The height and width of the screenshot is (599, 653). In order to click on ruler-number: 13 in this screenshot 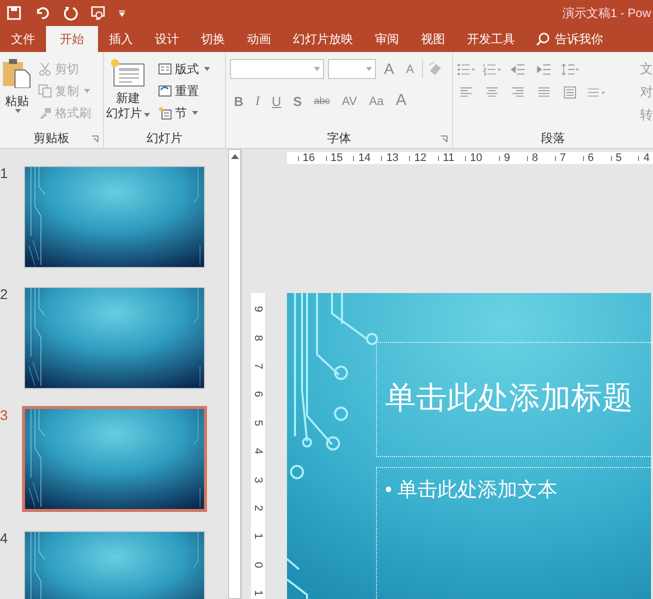, I will do `click(392, 158)`.